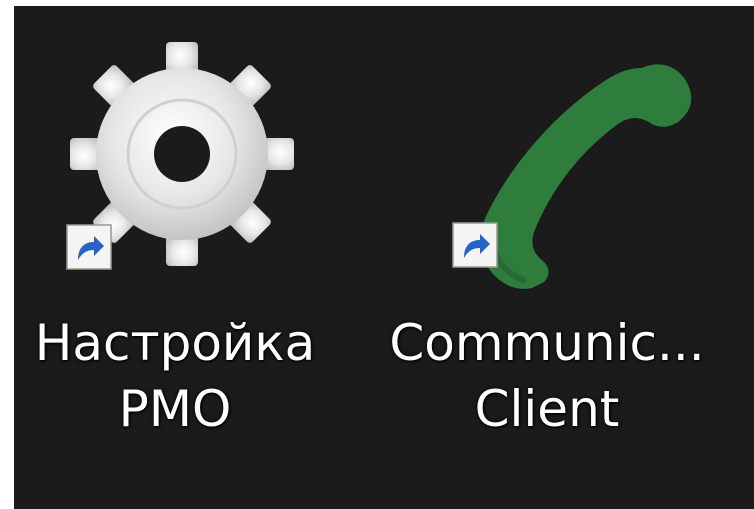 The image size is (754, 509). What do you see at coordinates (175, 343) in the screenshot?
I see `shortcut-label-line-1: Настройка` at bounding box center [175, 343].